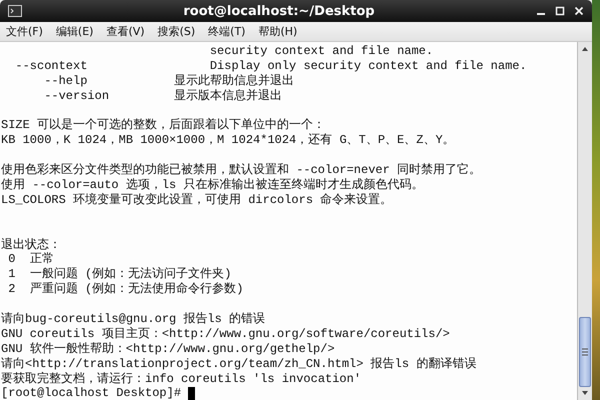  Describe the element at coordinates (177, 31) in the screenshot. I see `menu-item: 搜索(S)` at that location.